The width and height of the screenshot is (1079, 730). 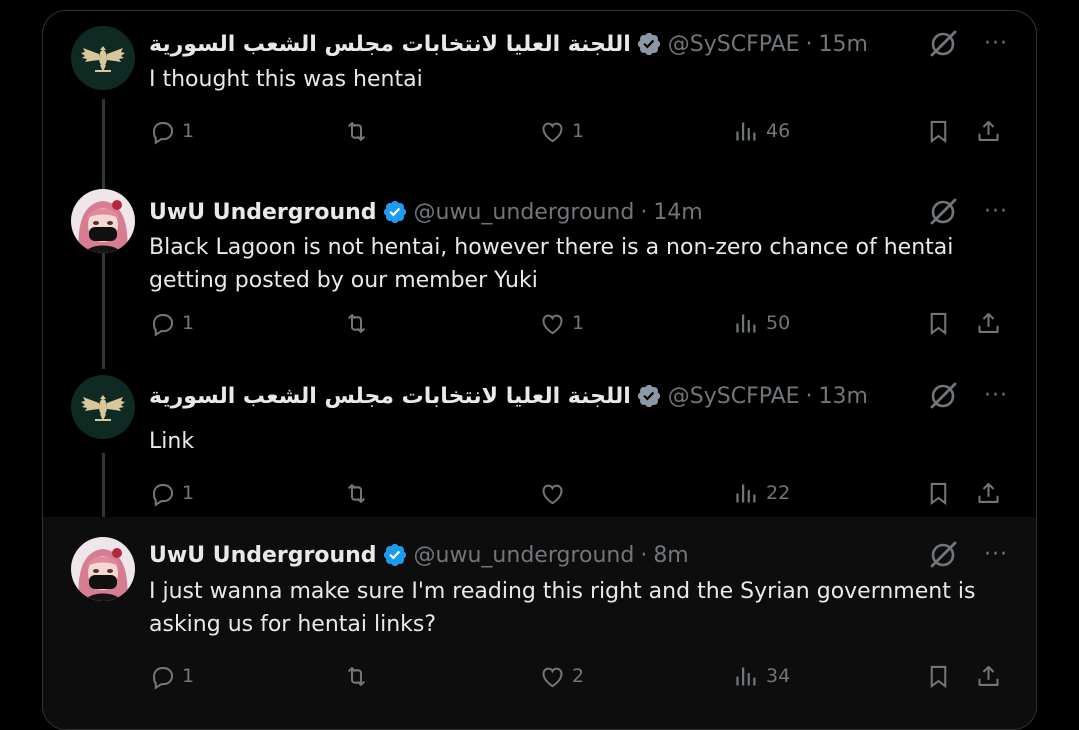 What do you see at coordinates (778, 323) in the screenshot?
I see `view-count: 50` at bounding box center [778, 323].